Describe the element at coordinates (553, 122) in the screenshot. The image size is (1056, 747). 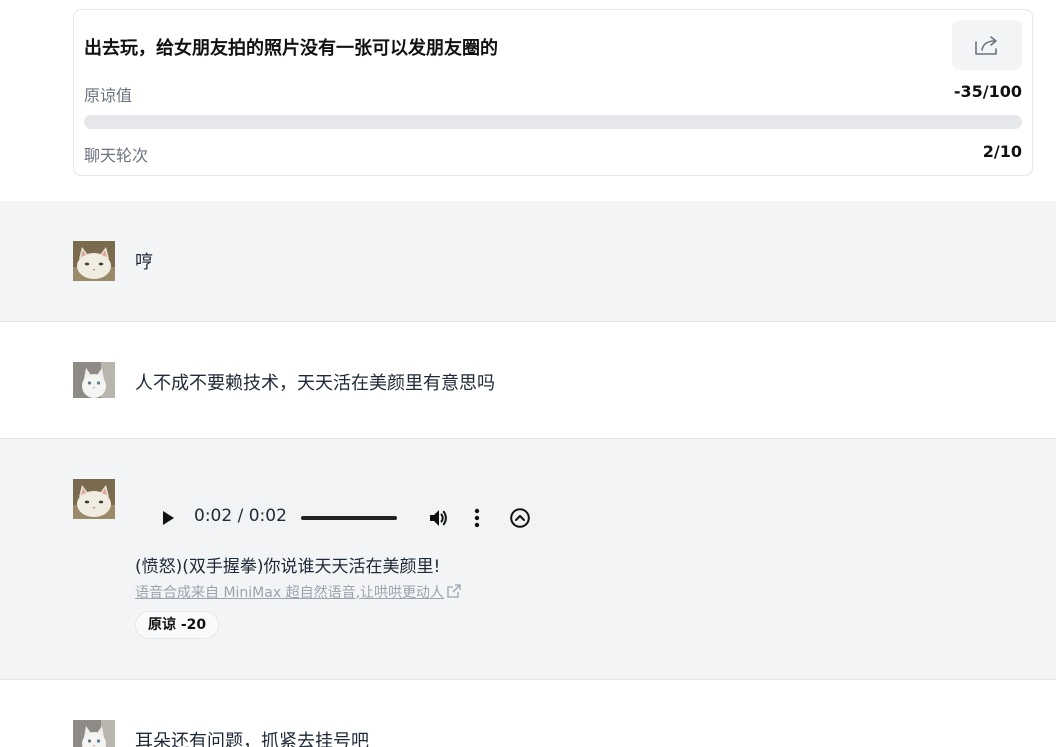
I see `forgiveness-progress-bar` at that location.